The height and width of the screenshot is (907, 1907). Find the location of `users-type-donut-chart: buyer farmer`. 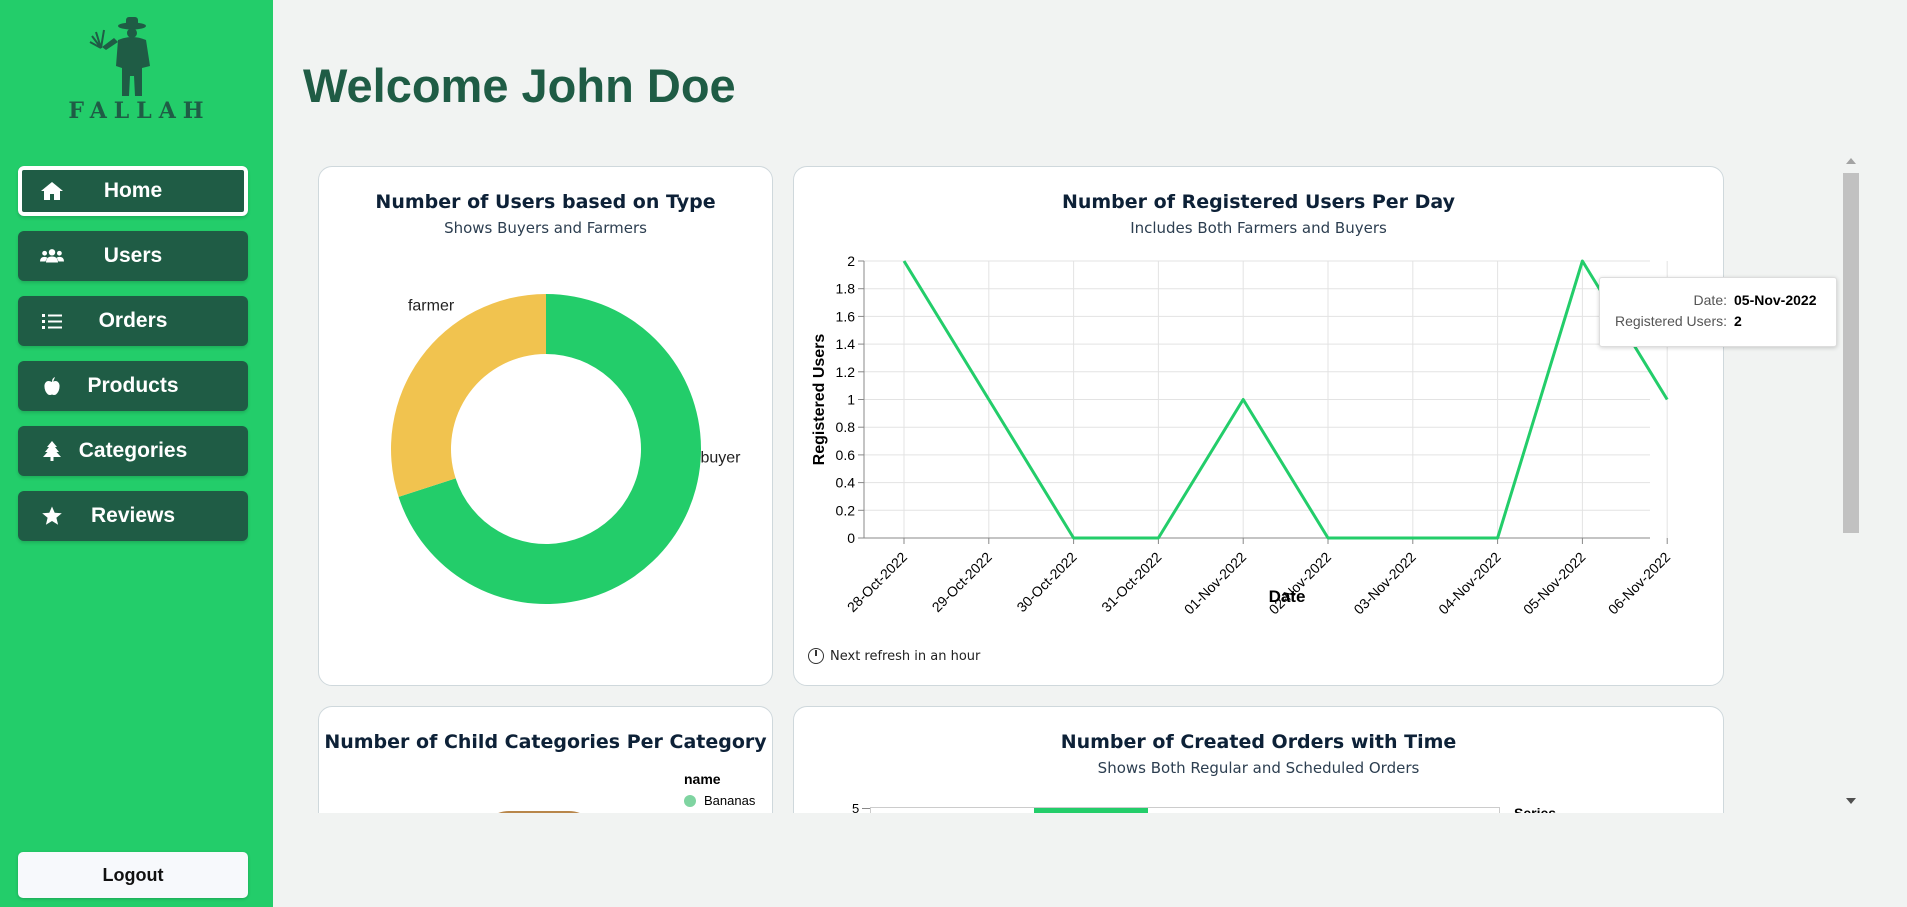

users-type-donut-chart: buyer farmer is located at coordinates (566, 449).